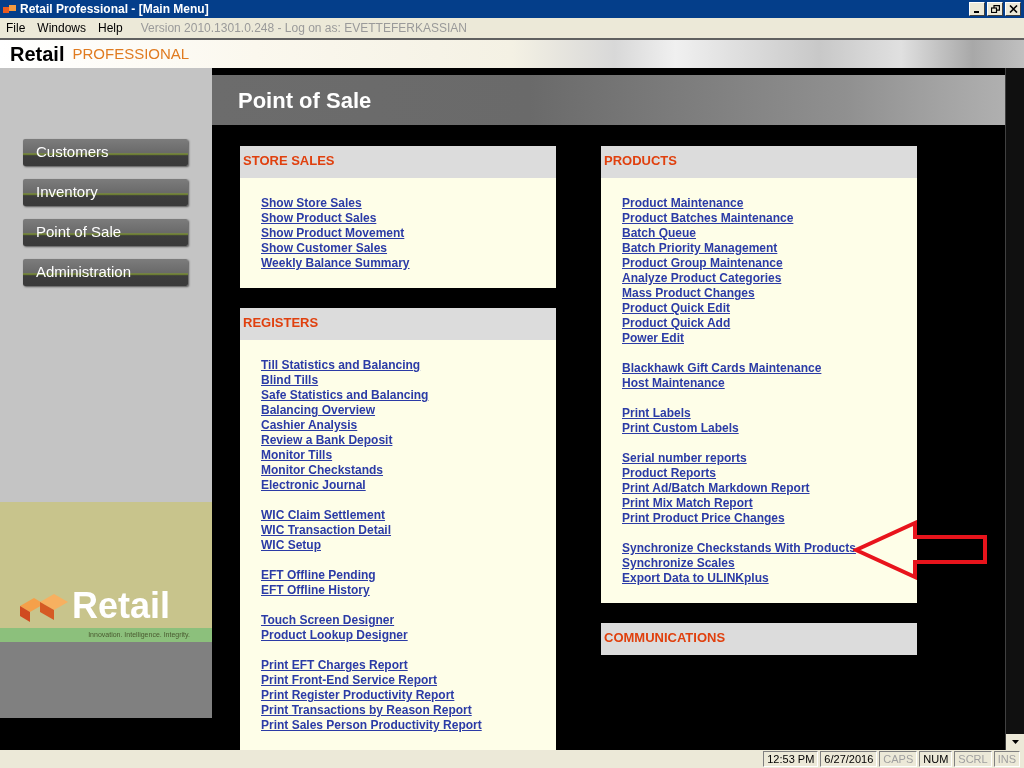  What do you see at coordinates (290, 380) in the screenshot?
I see `menu-link: Blind Tills` at bounding box center [290, 380].